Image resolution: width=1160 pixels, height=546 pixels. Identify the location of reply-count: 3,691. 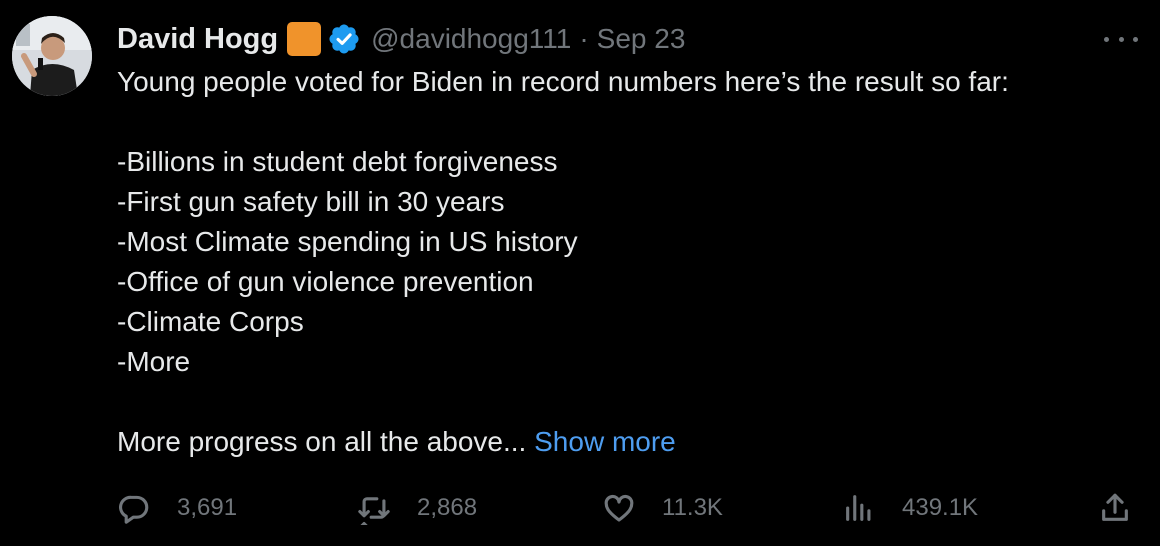
(207, 507).